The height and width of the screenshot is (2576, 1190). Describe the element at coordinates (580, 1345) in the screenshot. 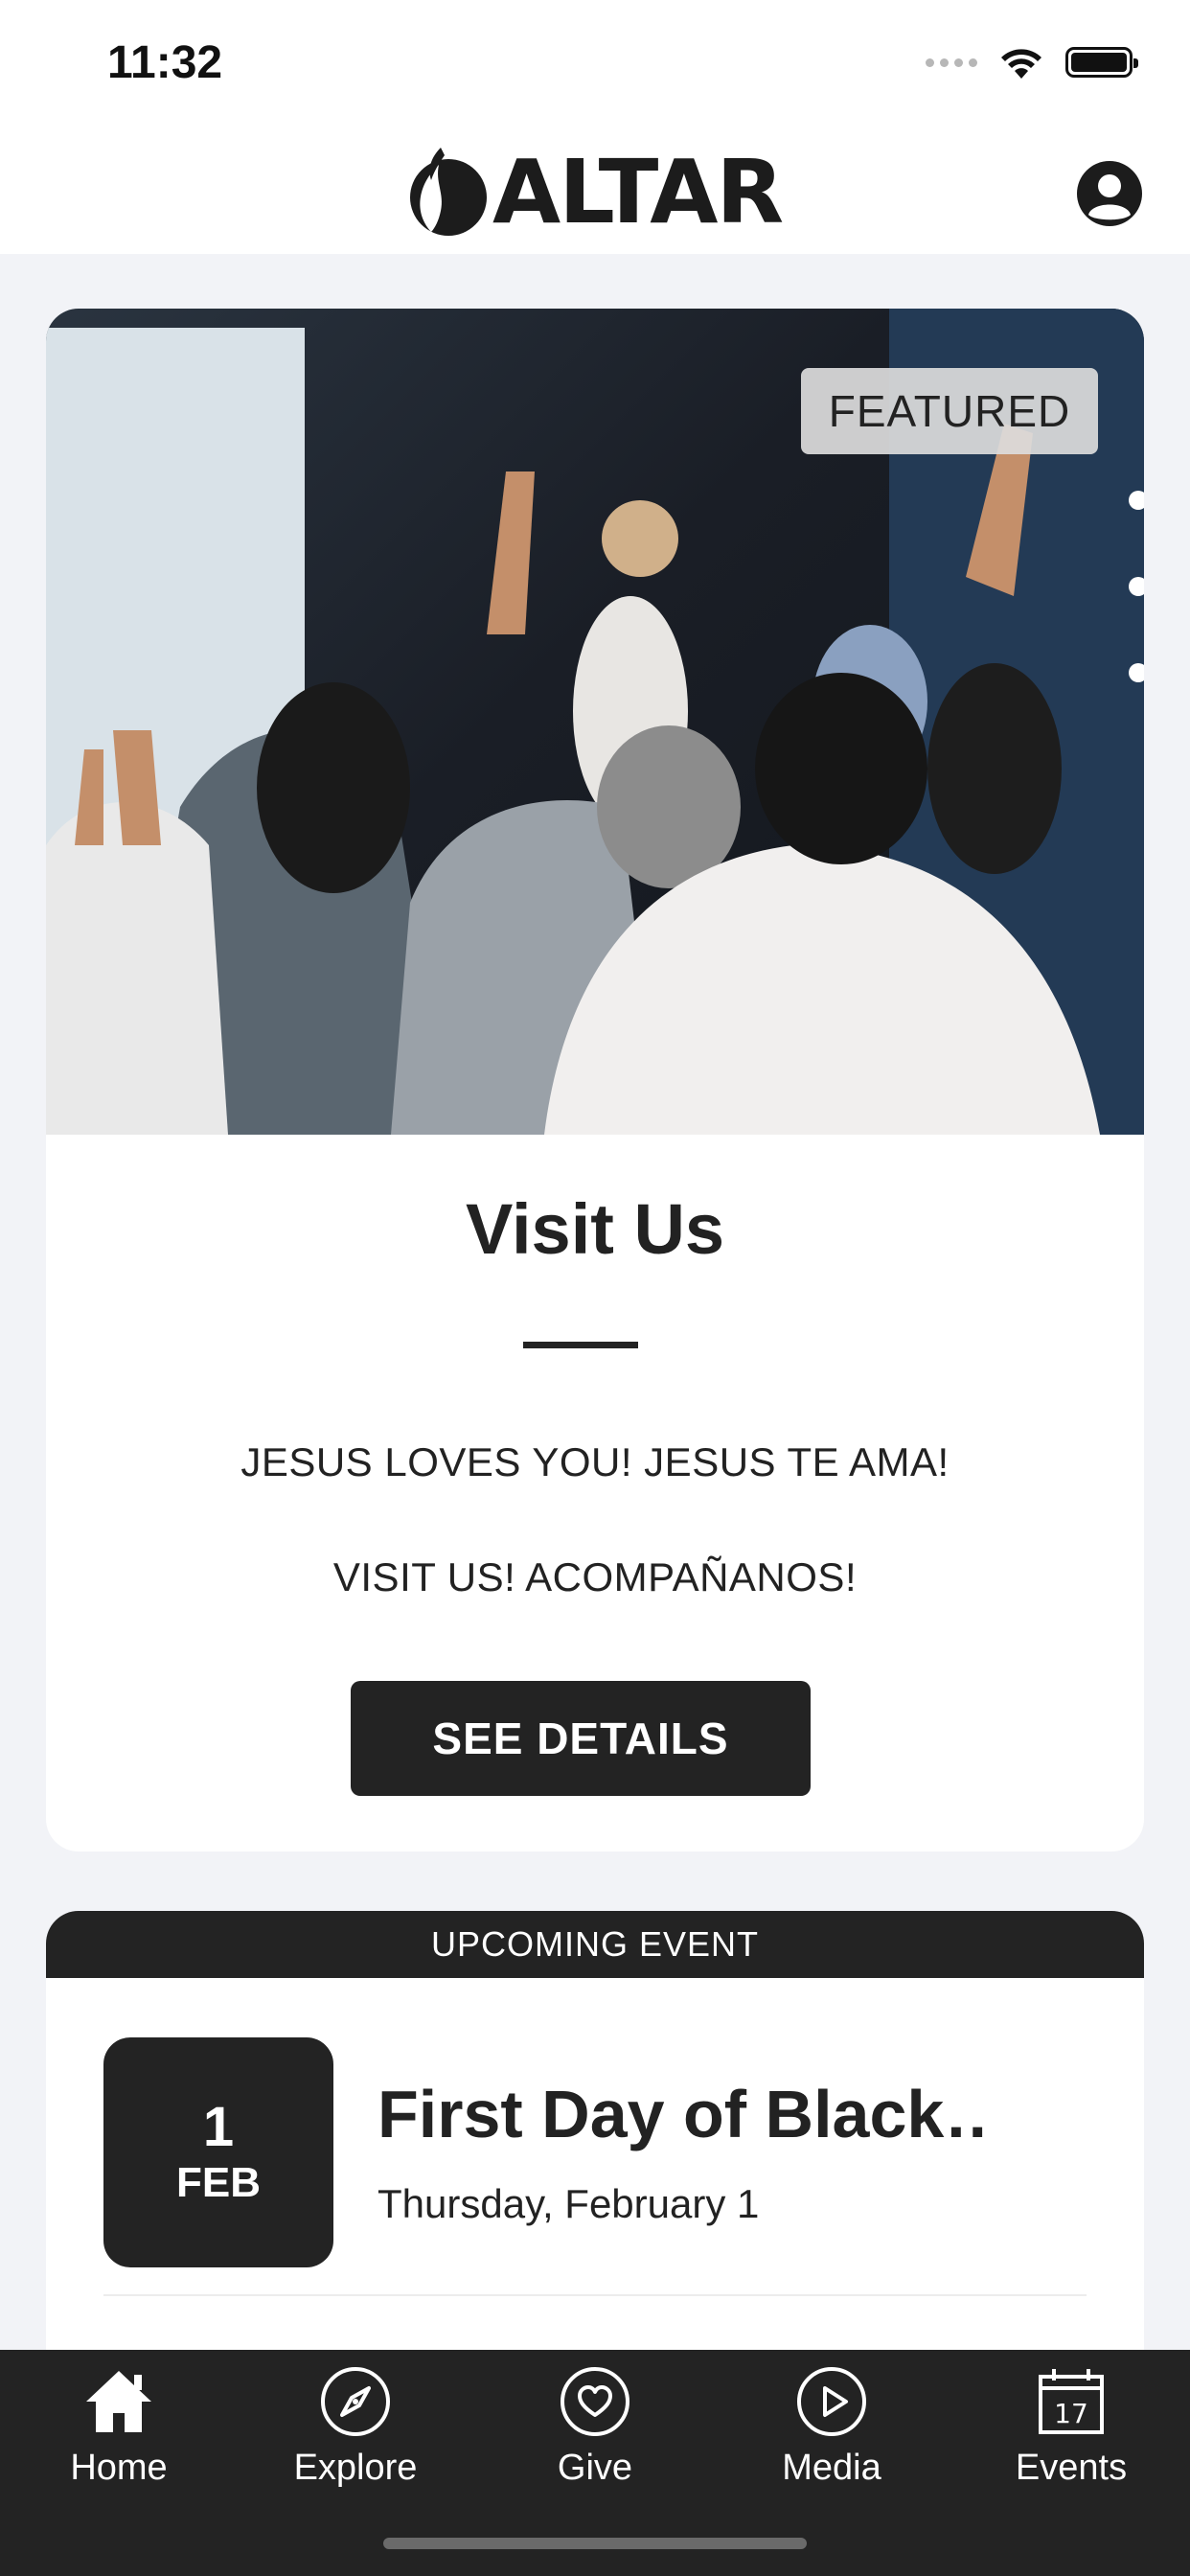

I see `title-divider` at that location.